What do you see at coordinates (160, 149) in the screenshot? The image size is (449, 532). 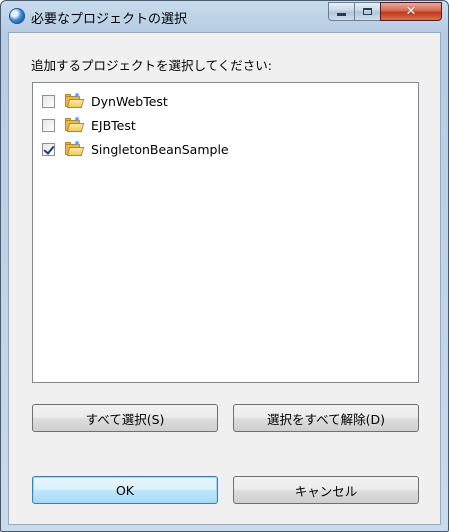 I see `project-name: SingletonBeanSample` at bounding box center [160, 149].